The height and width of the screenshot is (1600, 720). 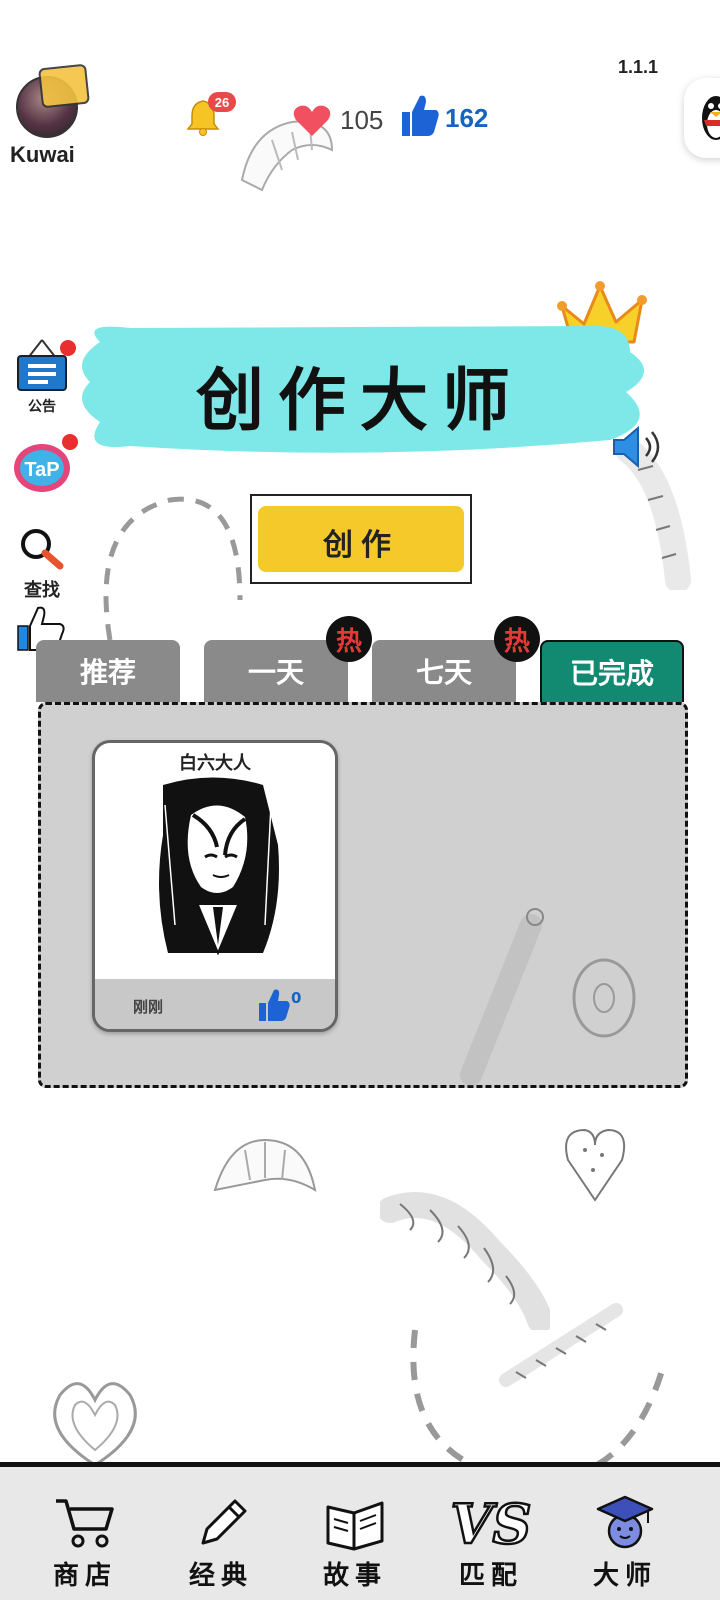 I want to click on hearts-count: 105, so click(x=362, y=120).